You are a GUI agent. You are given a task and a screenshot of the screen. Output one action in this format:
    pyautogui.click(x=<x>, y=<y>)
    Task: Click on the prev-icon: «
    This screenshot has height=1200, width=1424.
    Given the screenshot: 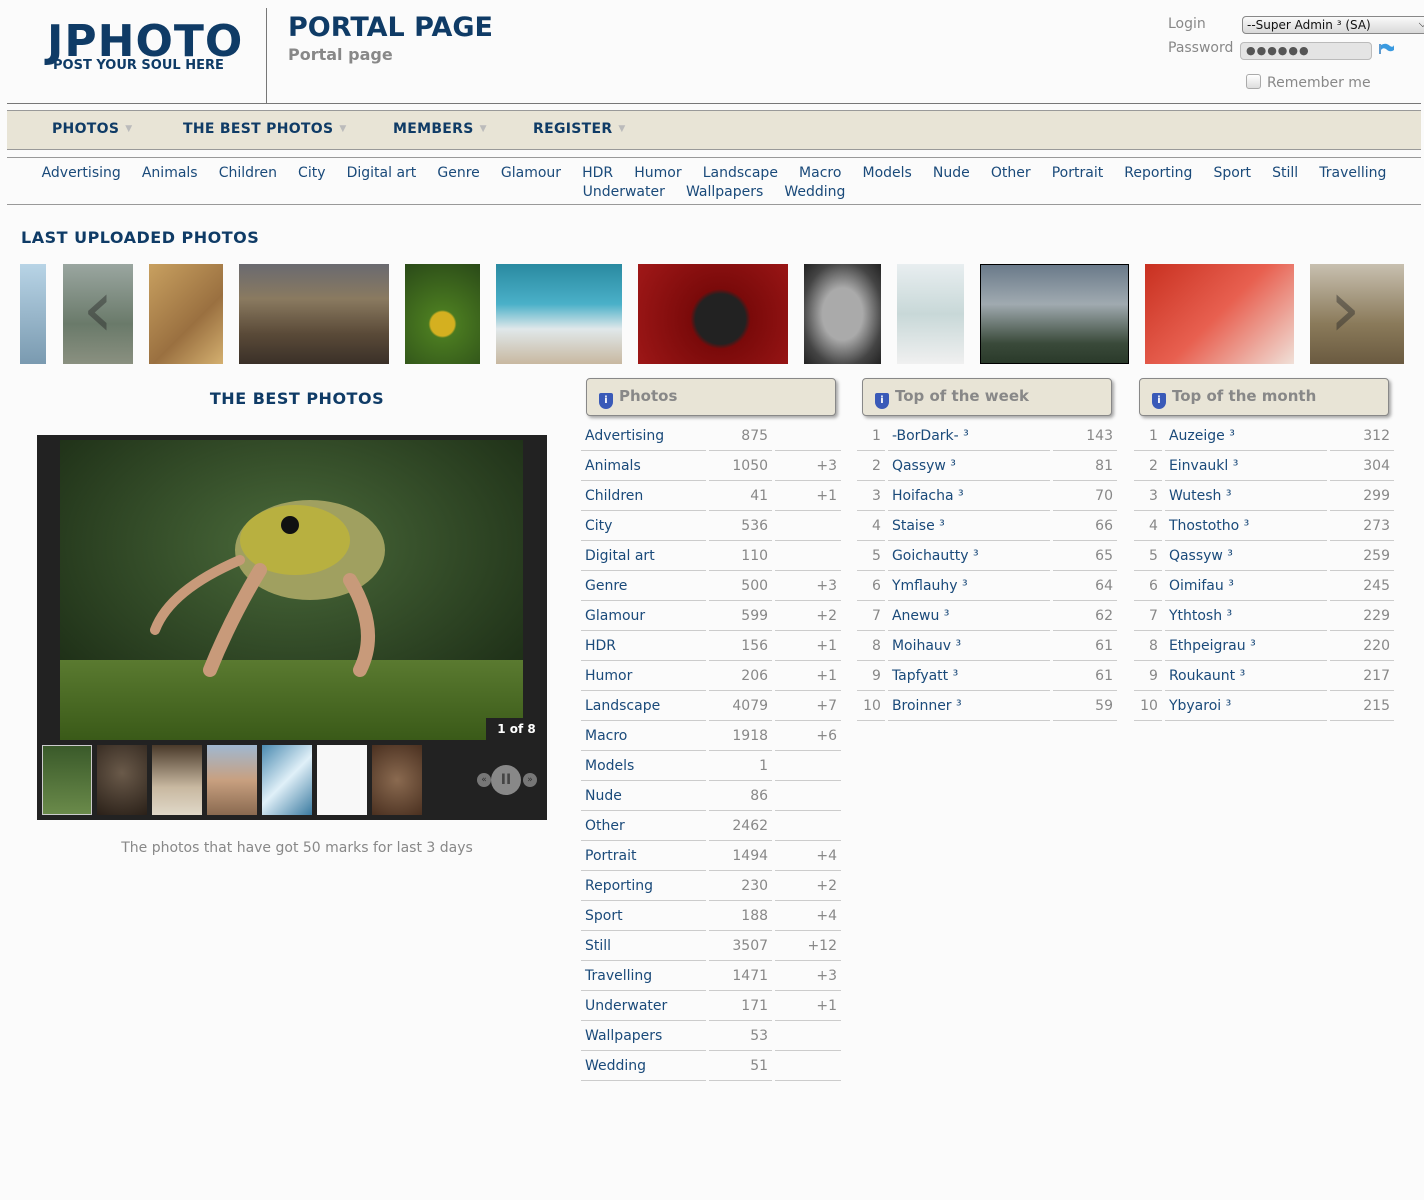 What is the action you would take?
    pyautogui.click(x=484, y=780)
    